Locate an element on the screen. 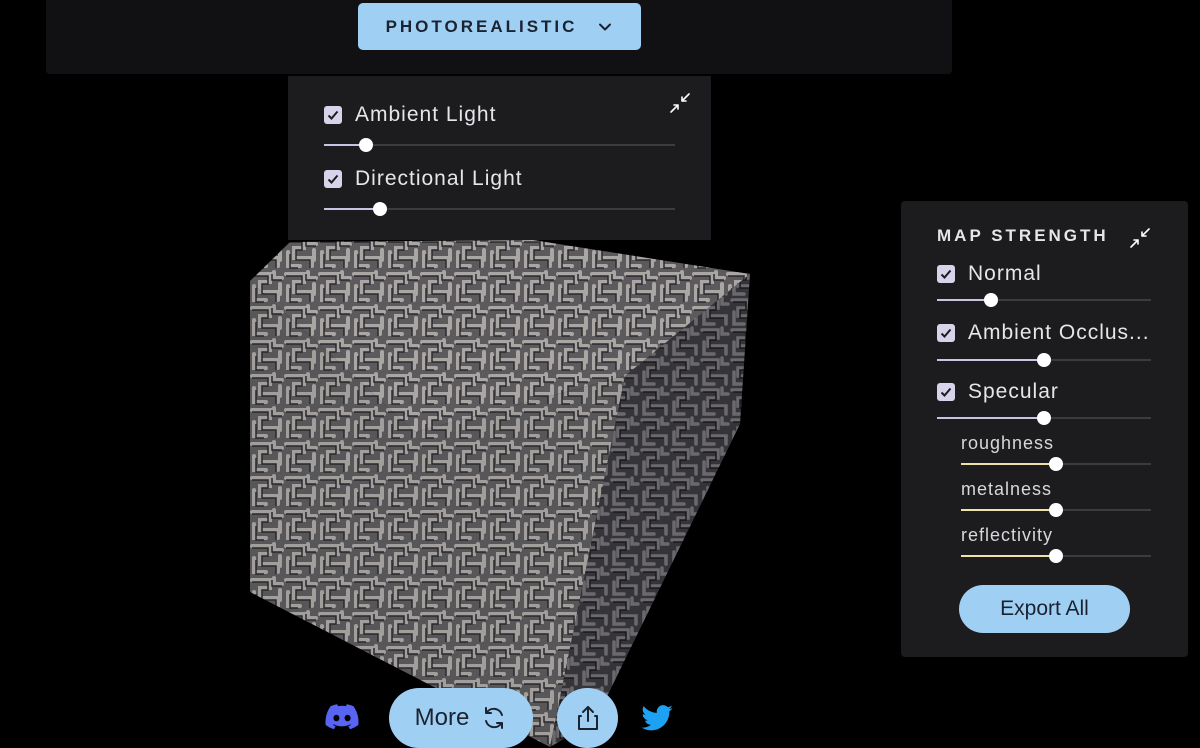 This screenshot has height=748, width=1200. specular-checkbox is located at coordinates (946, 392).